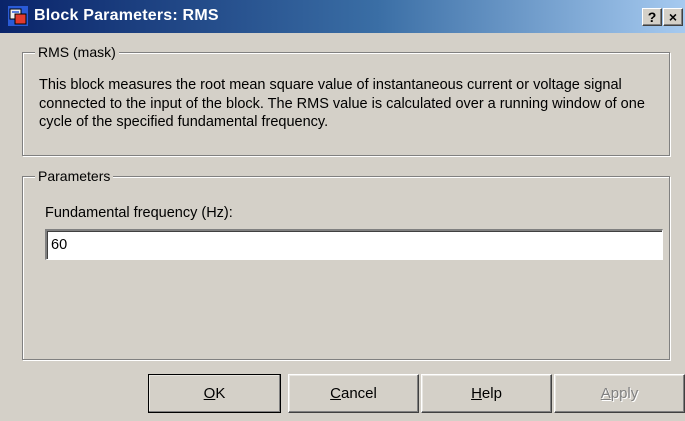 Image resolution: width=685 pixels, height=421 pixels. I want to click on apply-button: Apply, so click(619, 393).